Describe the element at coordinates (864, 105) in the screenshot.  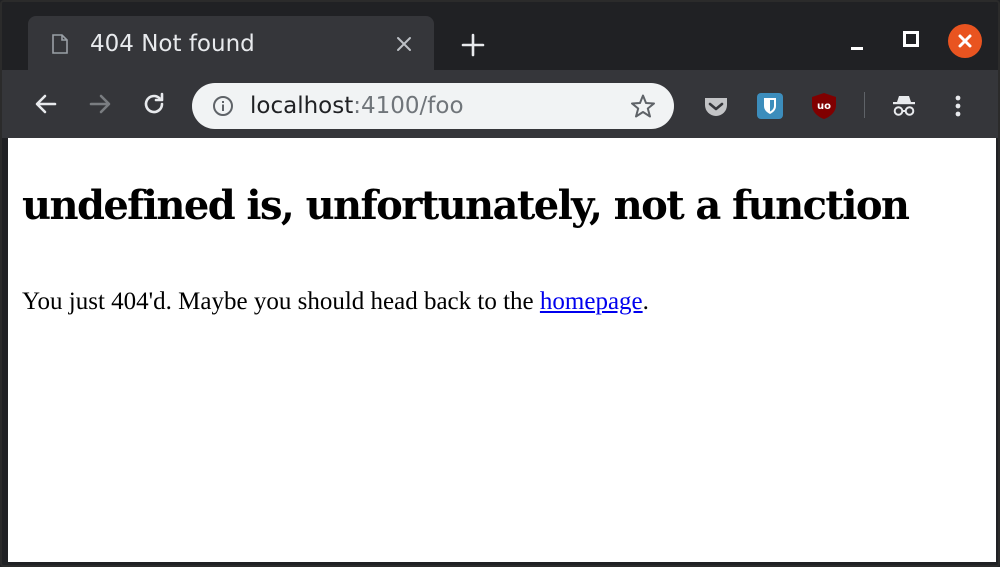
I see `toolbar-divider` at that location.